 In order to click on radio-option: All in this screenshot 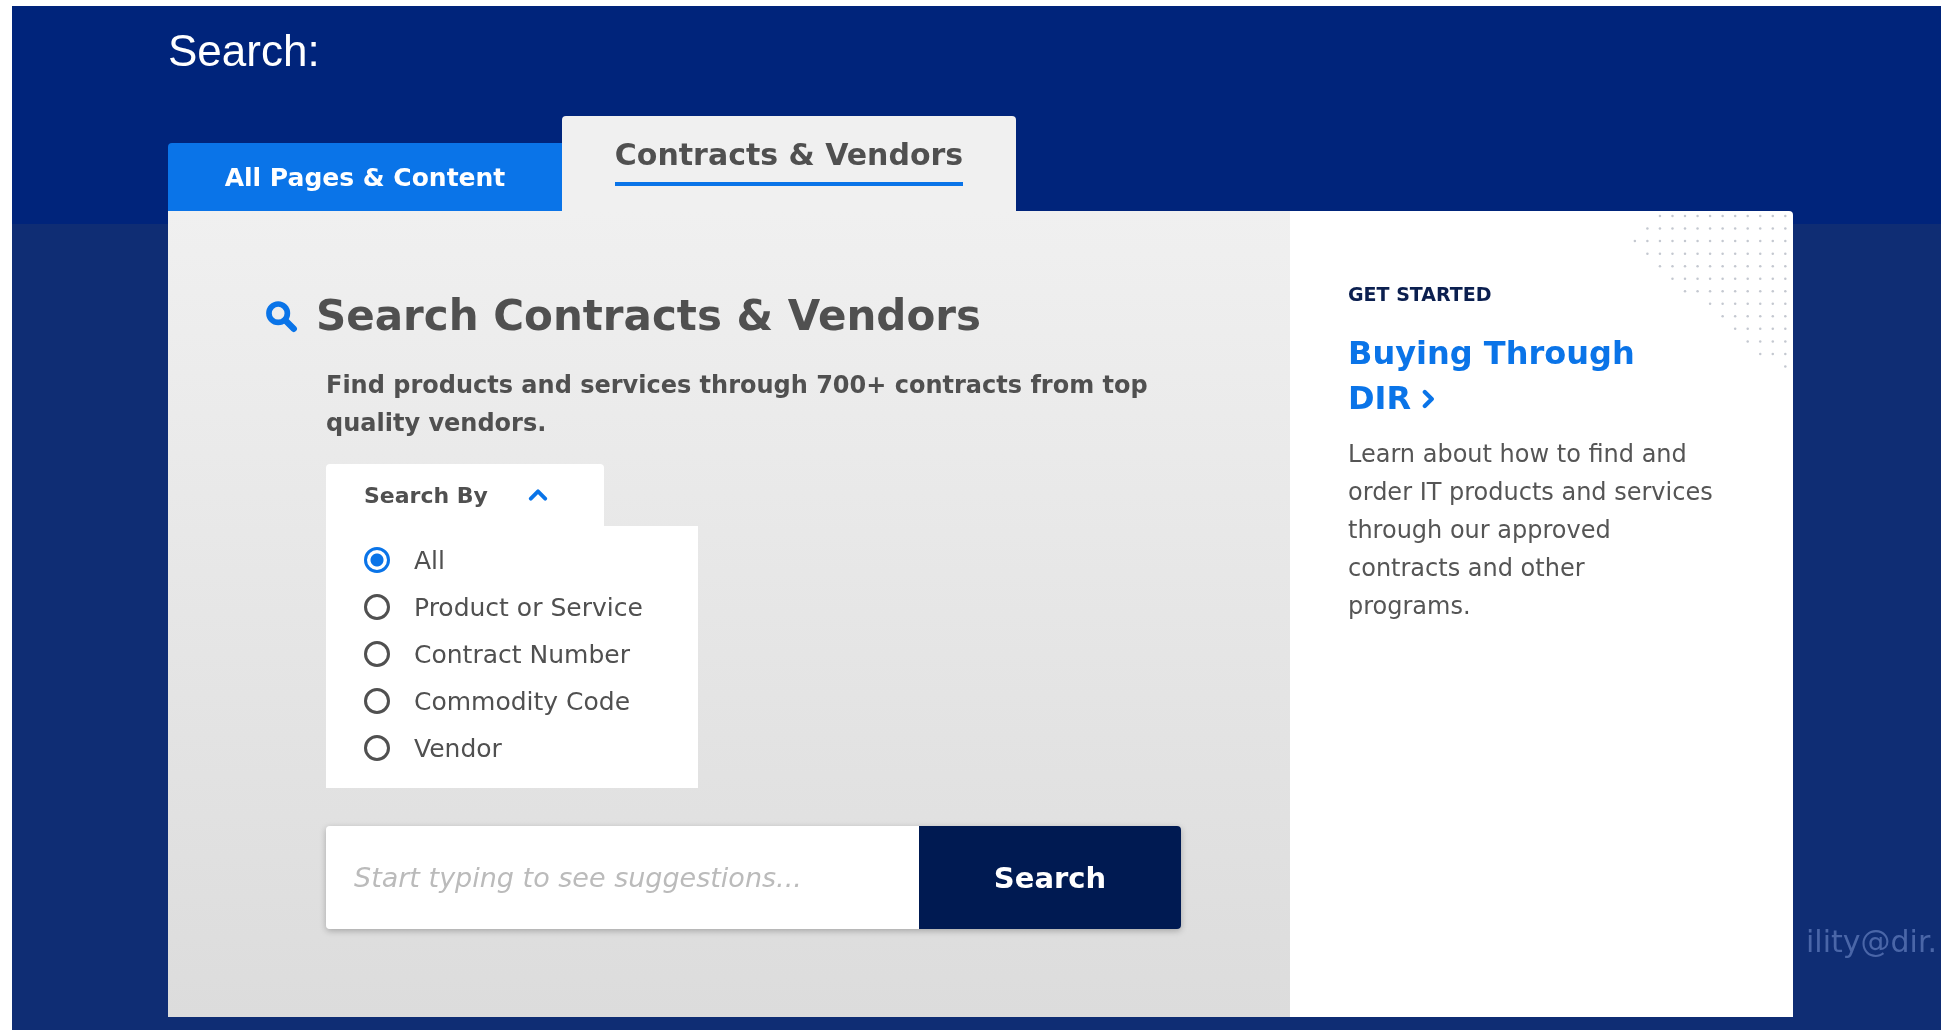, I will do `click(531, 560)`.